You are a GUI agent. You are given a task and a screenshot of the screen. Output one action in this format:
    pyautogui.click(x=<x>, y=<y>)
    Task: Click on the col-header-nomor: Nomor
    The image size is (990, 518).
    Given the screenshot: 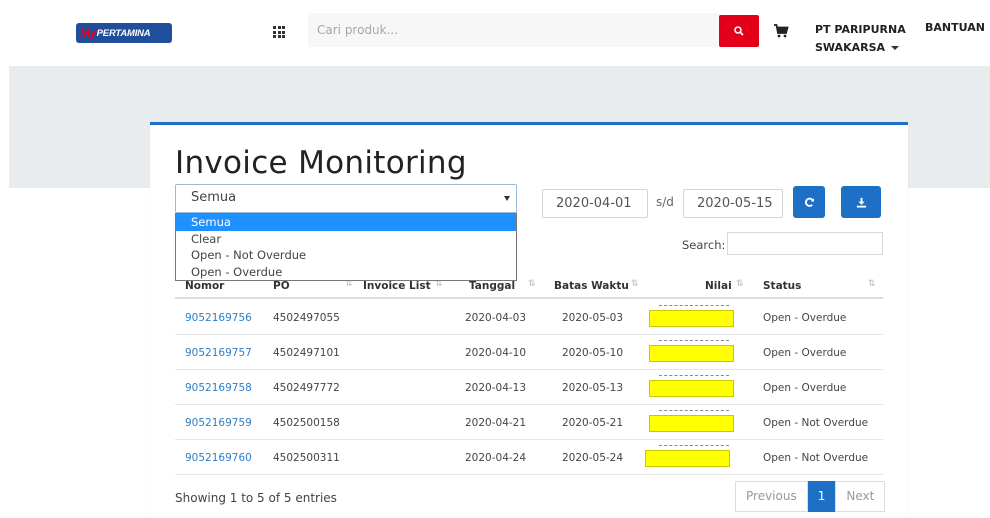 What is the action you would take?
    pyautogui.click(x=204, y=286)
    